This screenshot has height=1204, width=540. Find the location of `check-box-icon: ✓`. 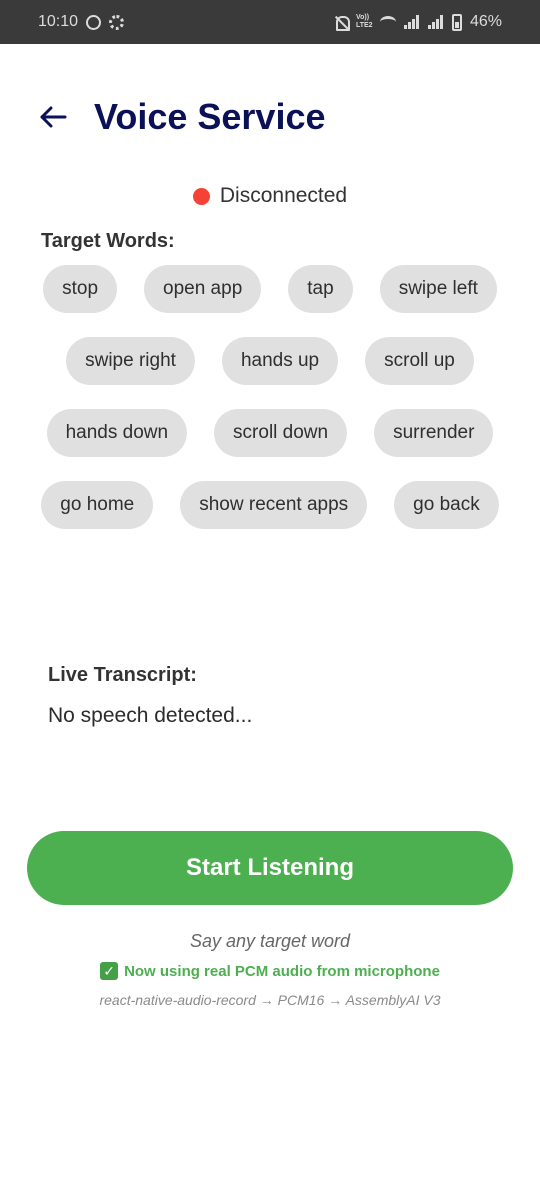

check-box-icon: ✓ is located at coordinates (109, 971).